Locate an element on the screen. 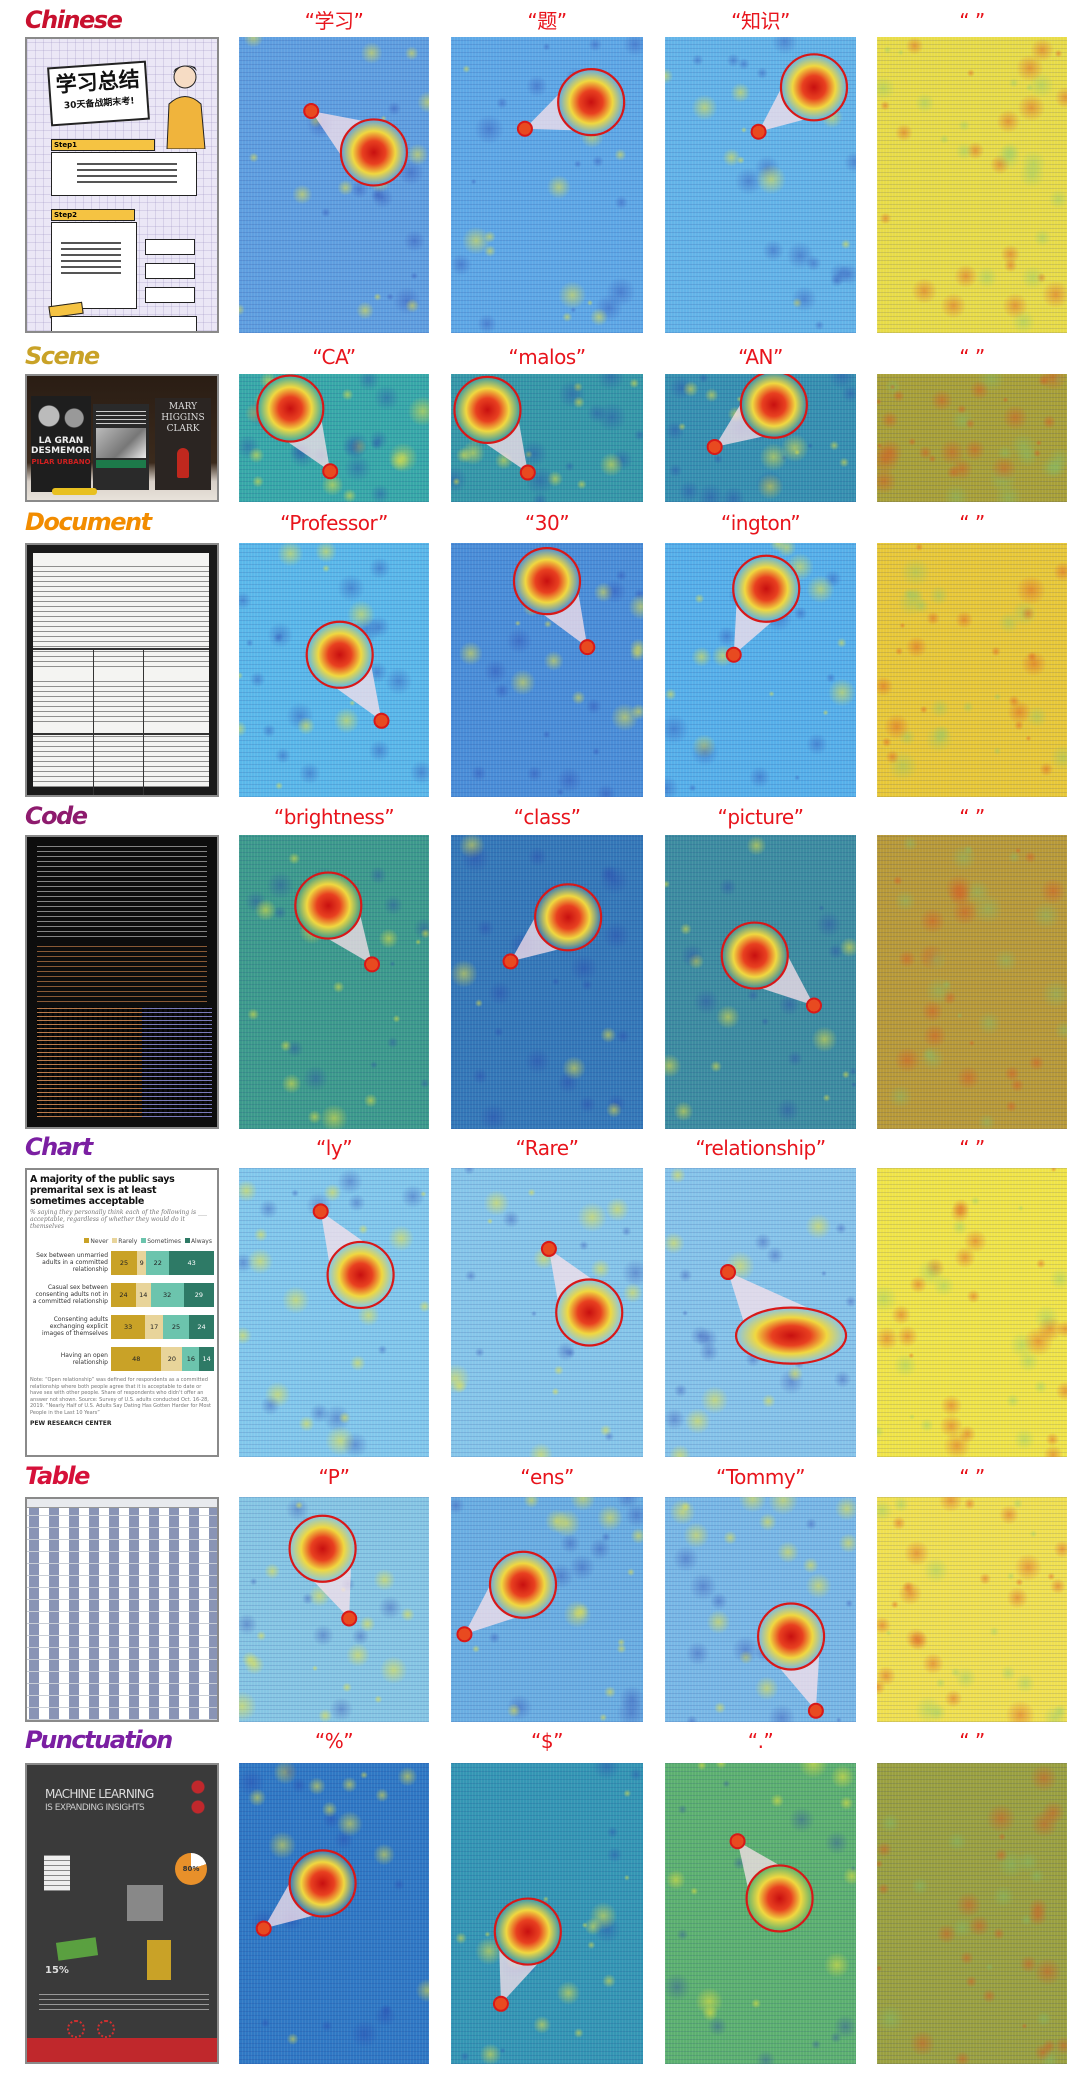  legend-label: Rarely is located at coordinates (128, 1241).